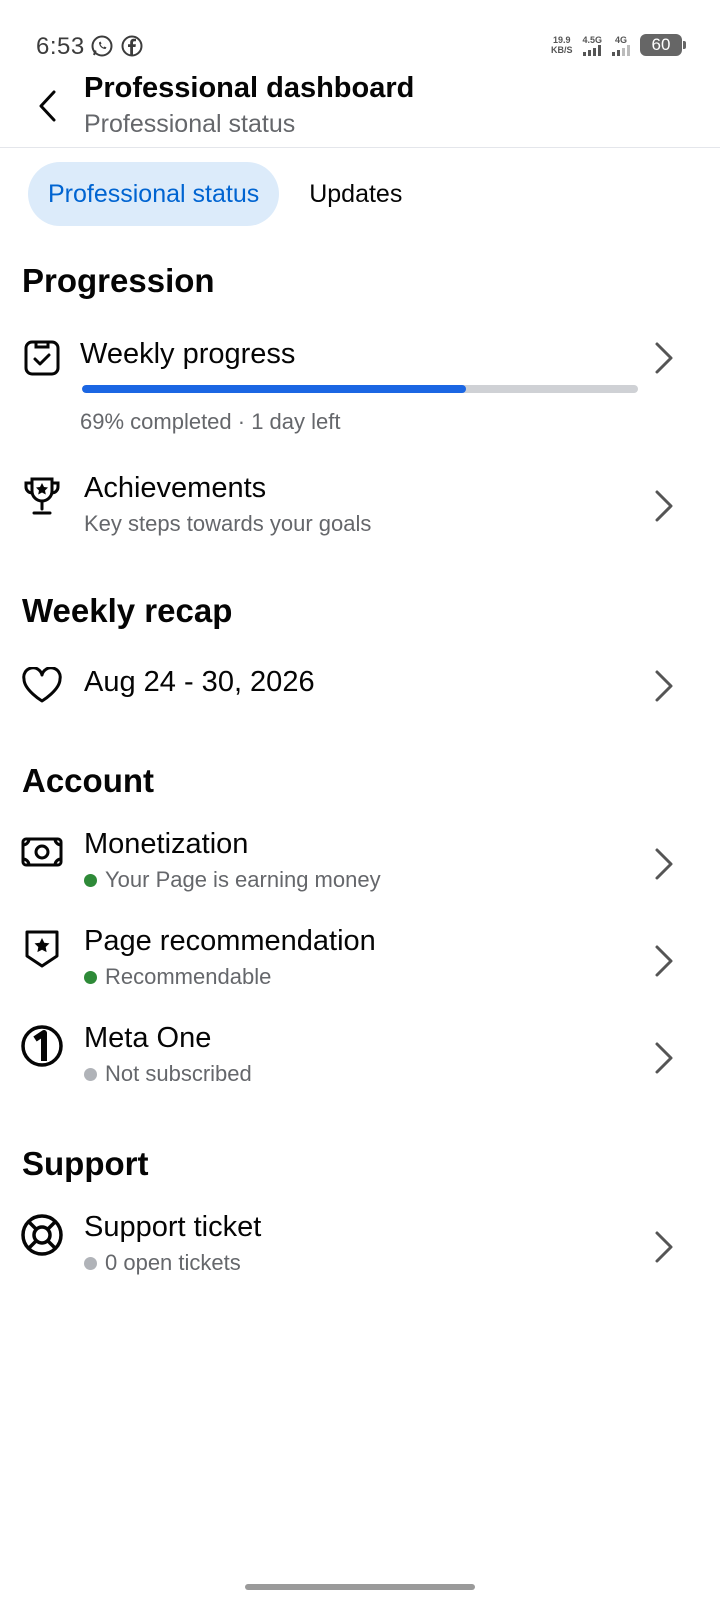 The width and height of the screenshot is (720, 1600). Describe the element at coordinates (148, 1038) in the screenshot. I see `meta-one-title: Meta One` at that location.